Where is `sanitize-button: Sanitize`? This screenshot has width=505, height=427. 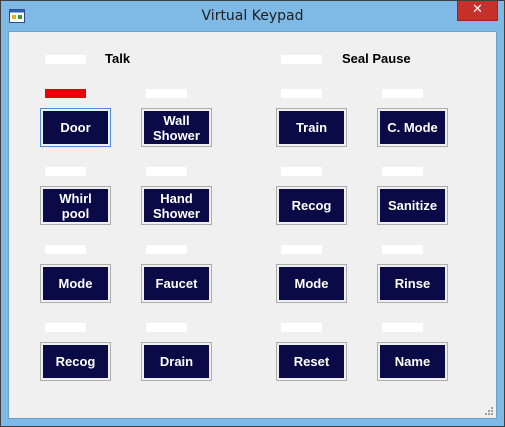 sanitize-button: Sanitize is located at coordinates (412, 205).